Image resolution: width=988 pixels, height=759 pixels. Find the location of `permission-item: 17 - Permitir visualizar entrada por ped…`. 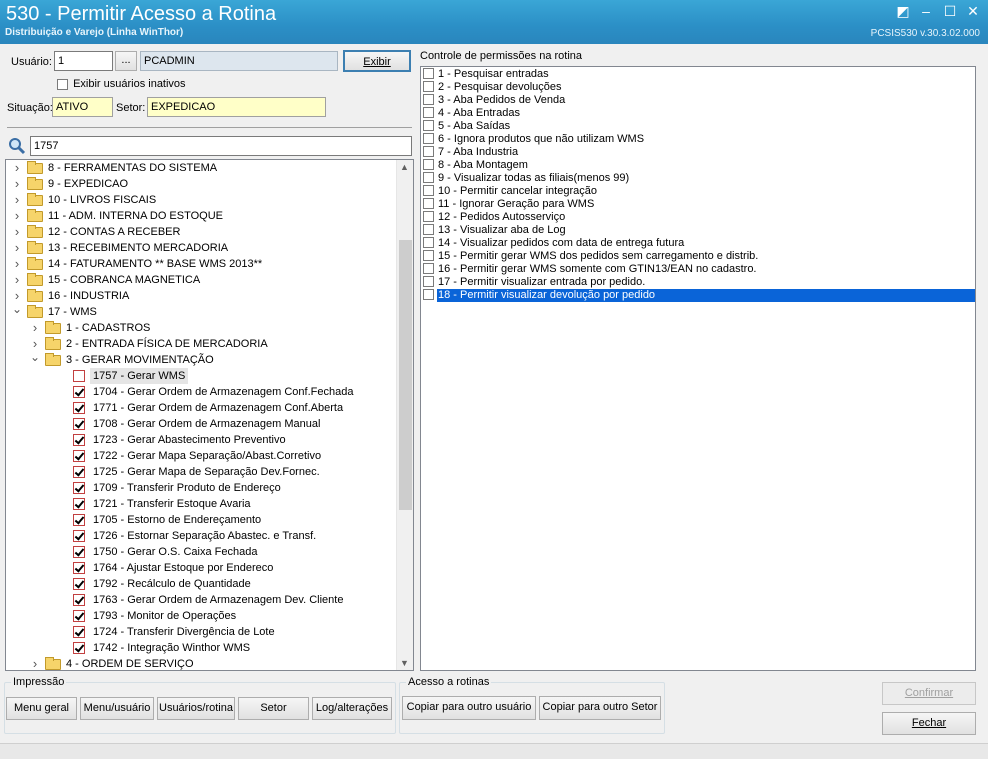

permission-item: 17 - Permitir visualizar entrada por ped… is located at coordinates (536, 282).